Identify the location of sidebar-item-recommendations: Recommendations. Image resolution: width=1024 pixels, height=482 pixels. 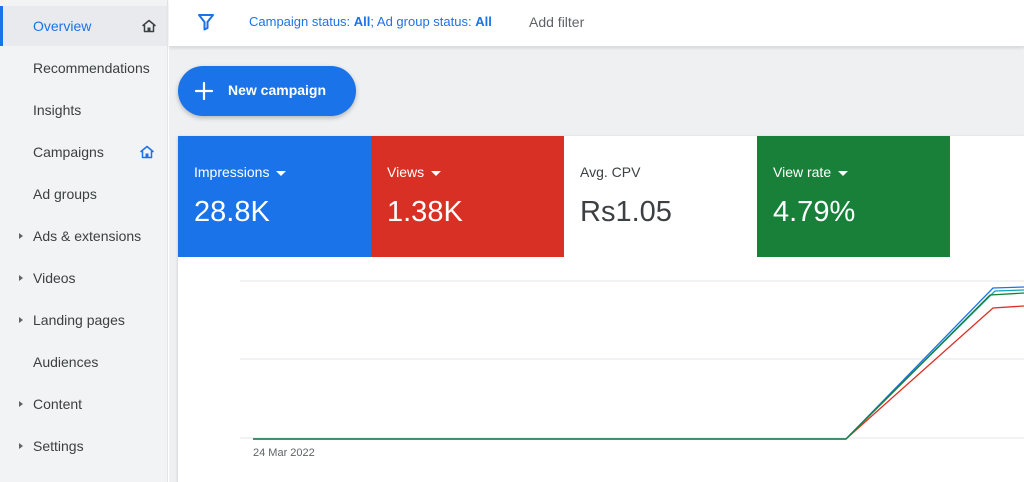
(84, 68).